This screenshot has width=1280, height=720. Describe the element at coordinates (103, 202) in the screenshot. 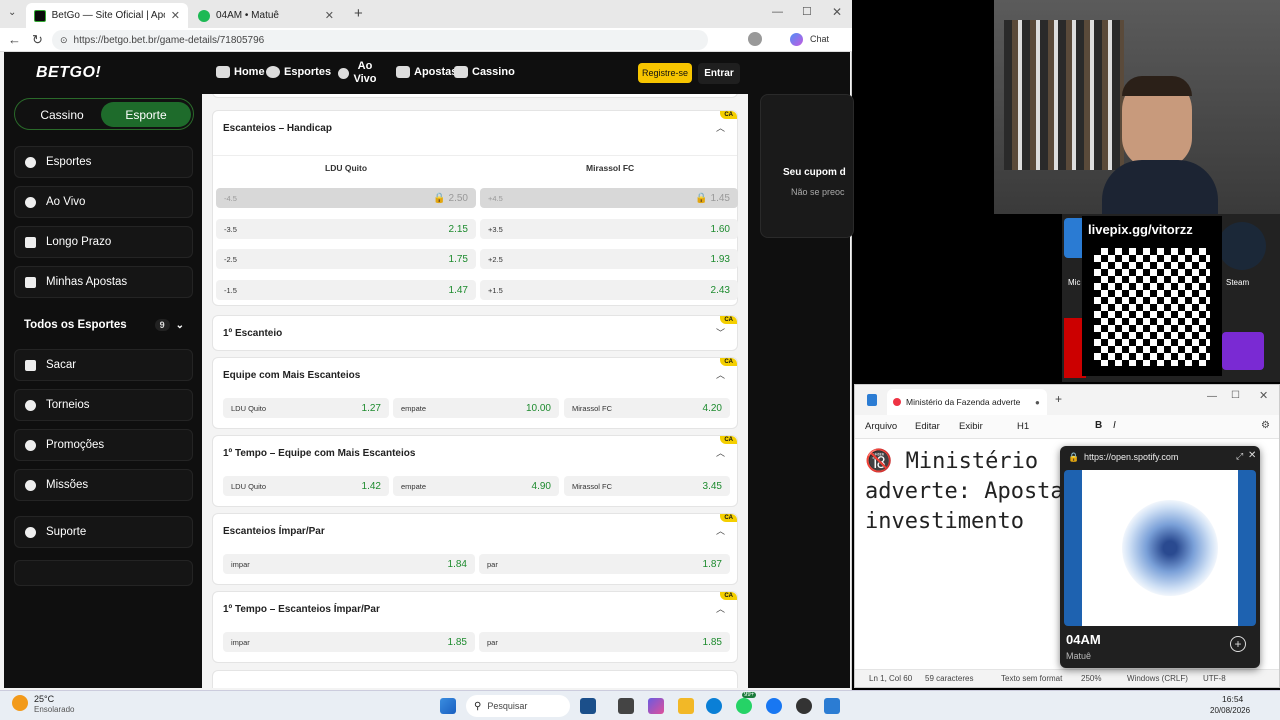

I see `sidebar-item-ao-vivo: Ao Vivo` at that location.